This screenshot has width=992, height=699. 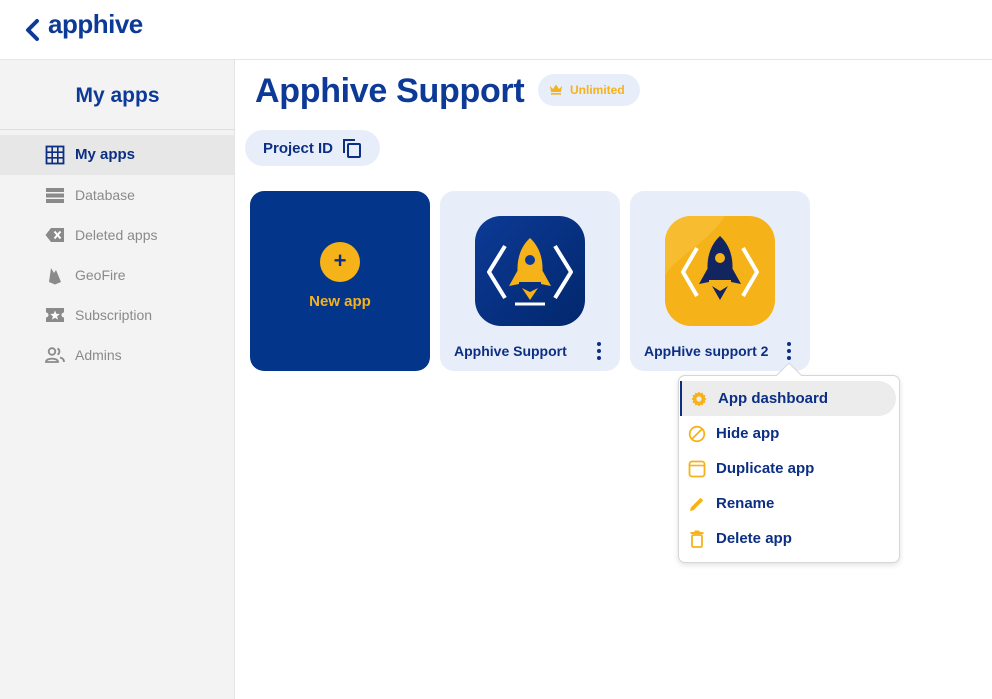 I want to click on menu-item-app-dashboard: App dashboard, so click(x=788, y=398).